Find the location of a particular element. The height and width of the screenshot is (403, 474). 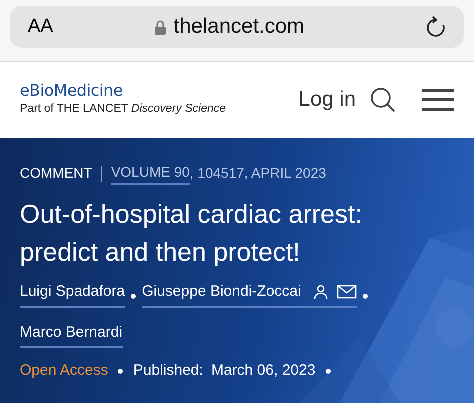

published-date: March 06, 2023 is located at coordinates (263, 371).